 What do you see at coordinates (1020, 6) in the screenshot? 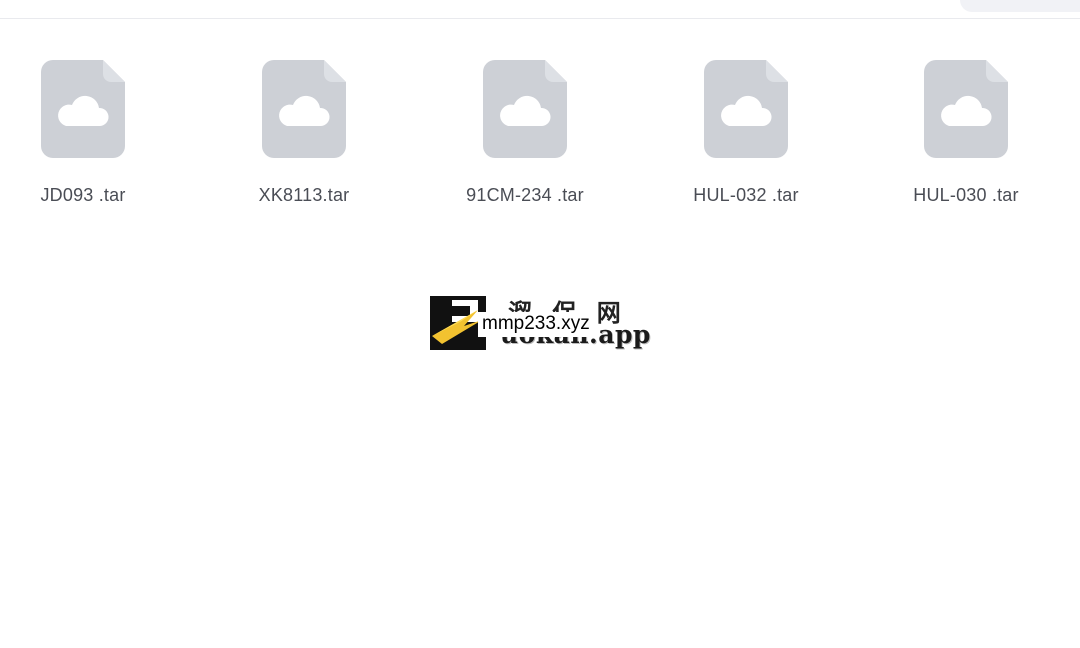
I see `top-bar-tab` at bounding box center [1020, 6].